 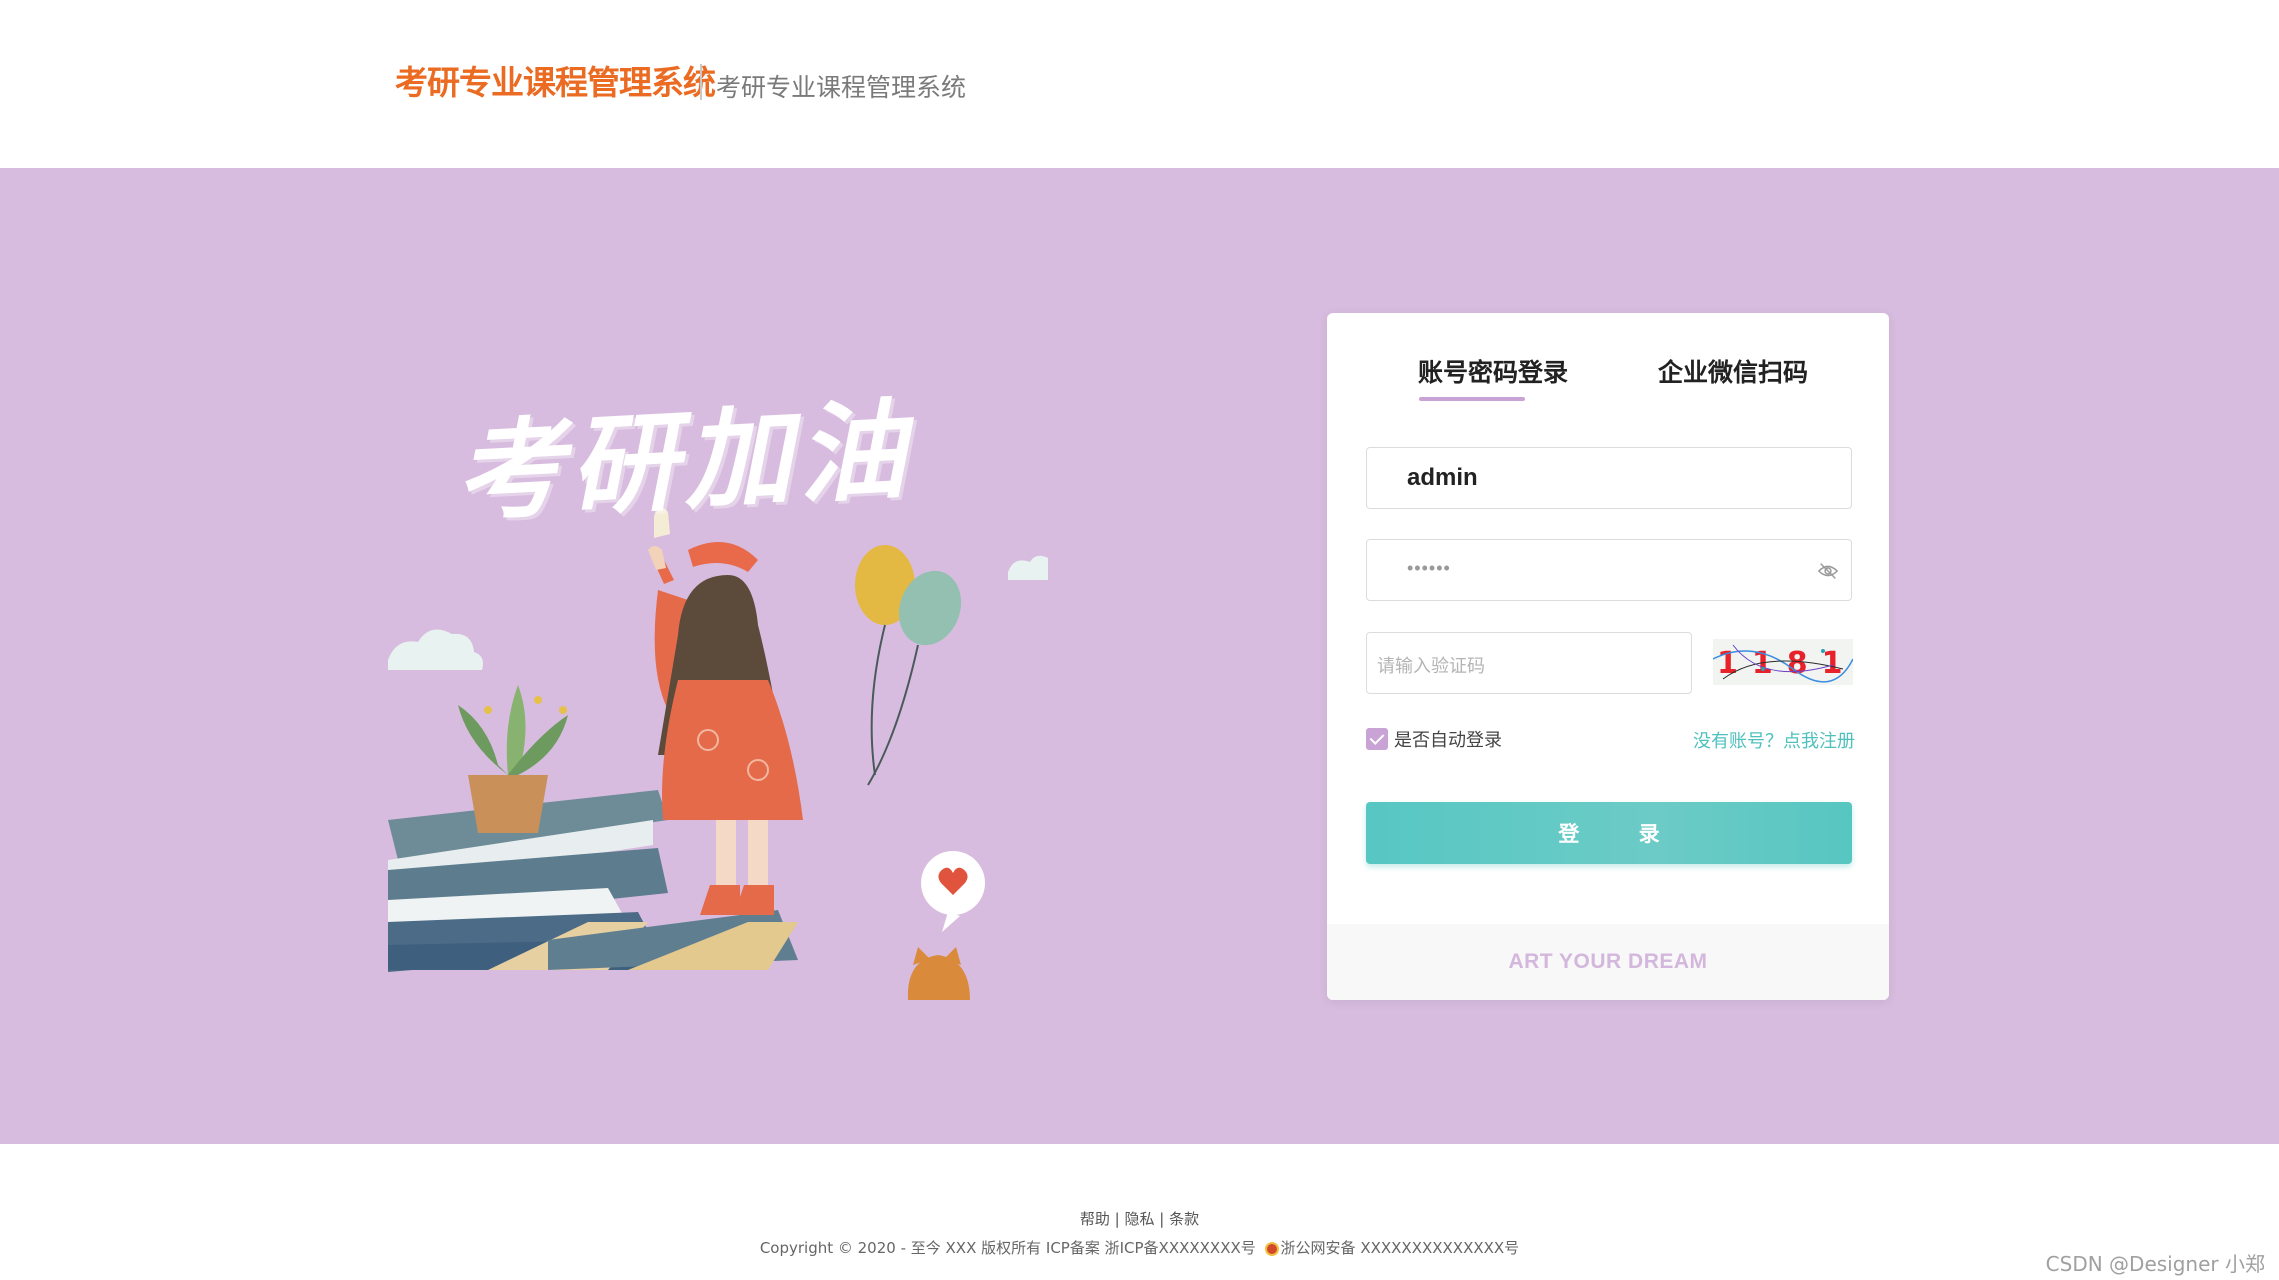 I want to click on heart-bubble-icon, so click(x=953, y=891).